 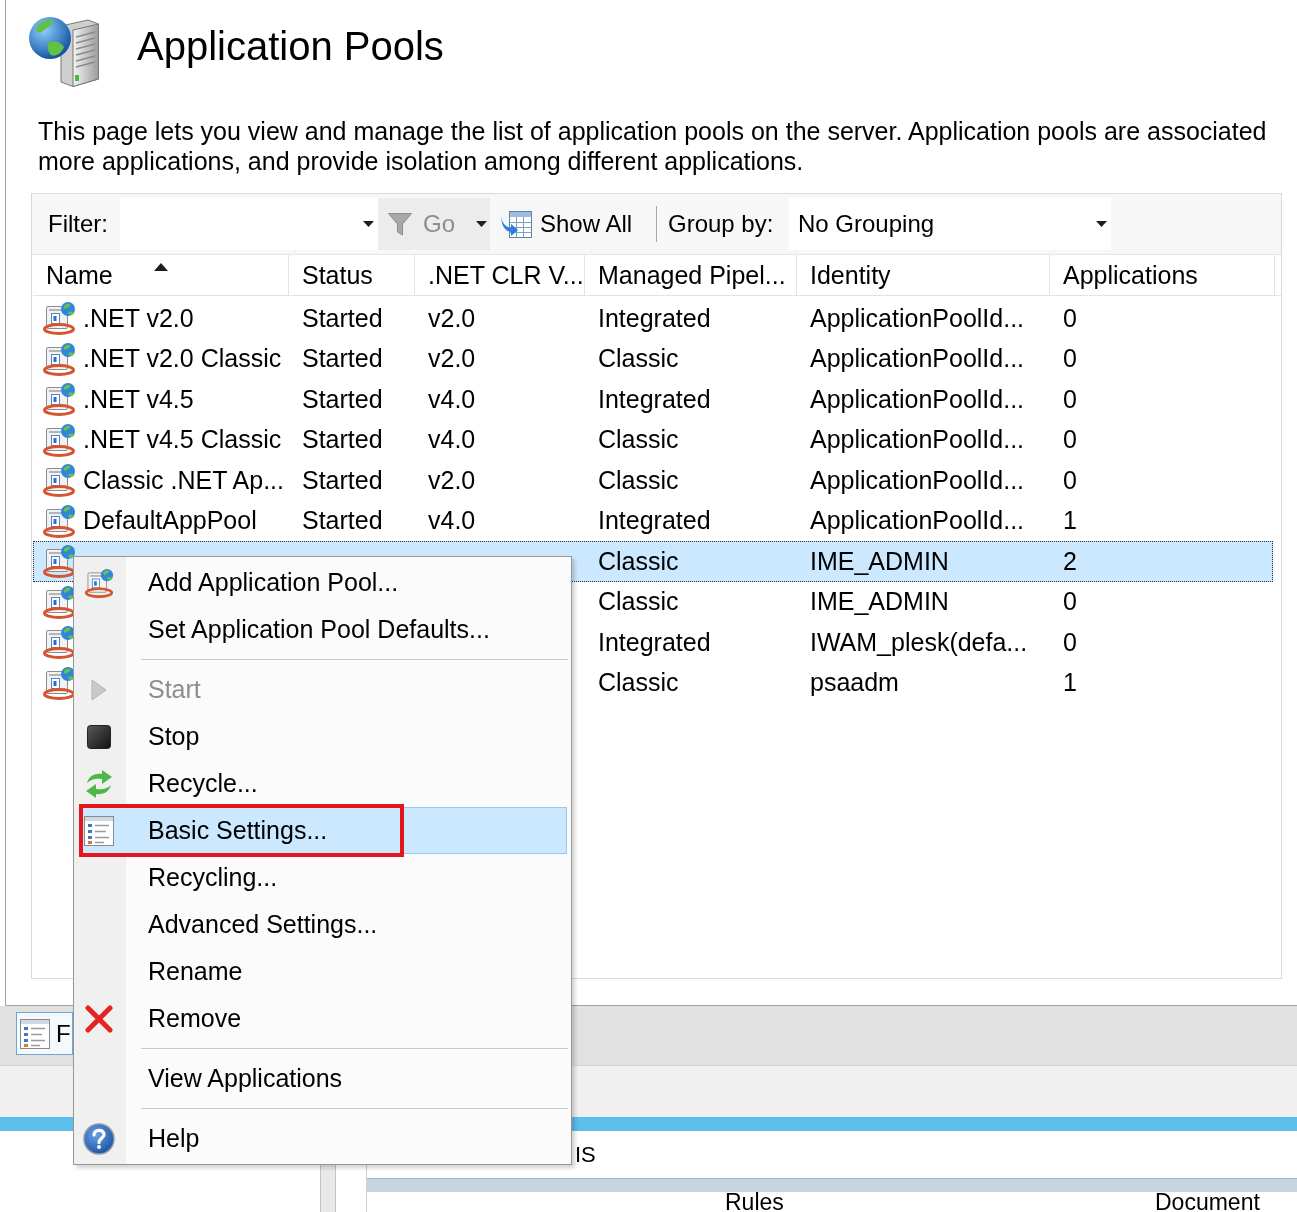 I want to click on group-by-label: Group by:, so click(x=721, y=224).